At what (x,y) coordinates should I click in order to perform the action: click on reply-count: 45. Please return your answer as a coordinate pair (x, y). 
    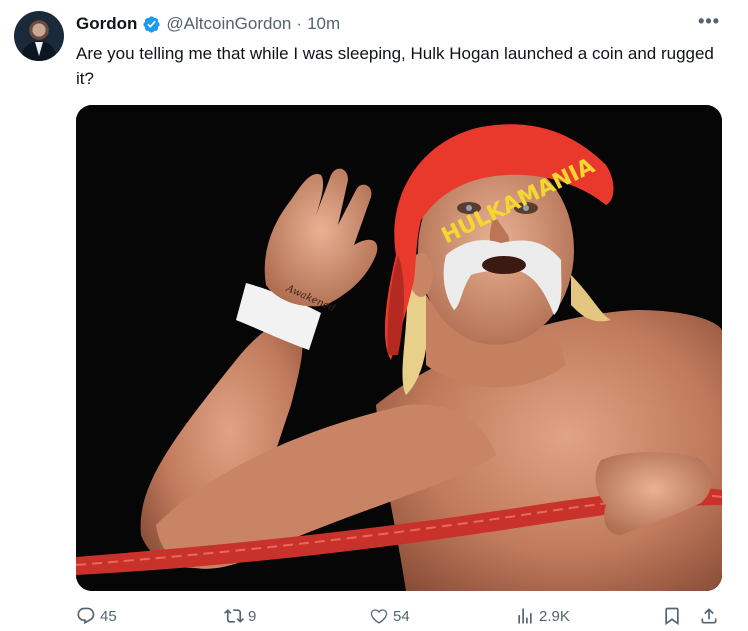
    Looking at the image, I should click on (108, 616).